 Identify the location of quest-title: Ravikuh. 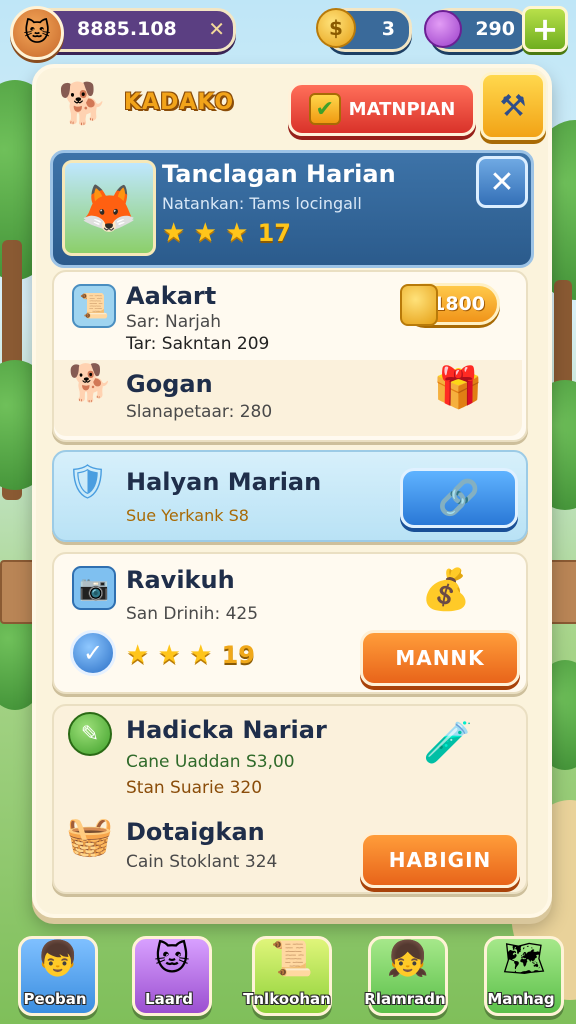
(180, 580).